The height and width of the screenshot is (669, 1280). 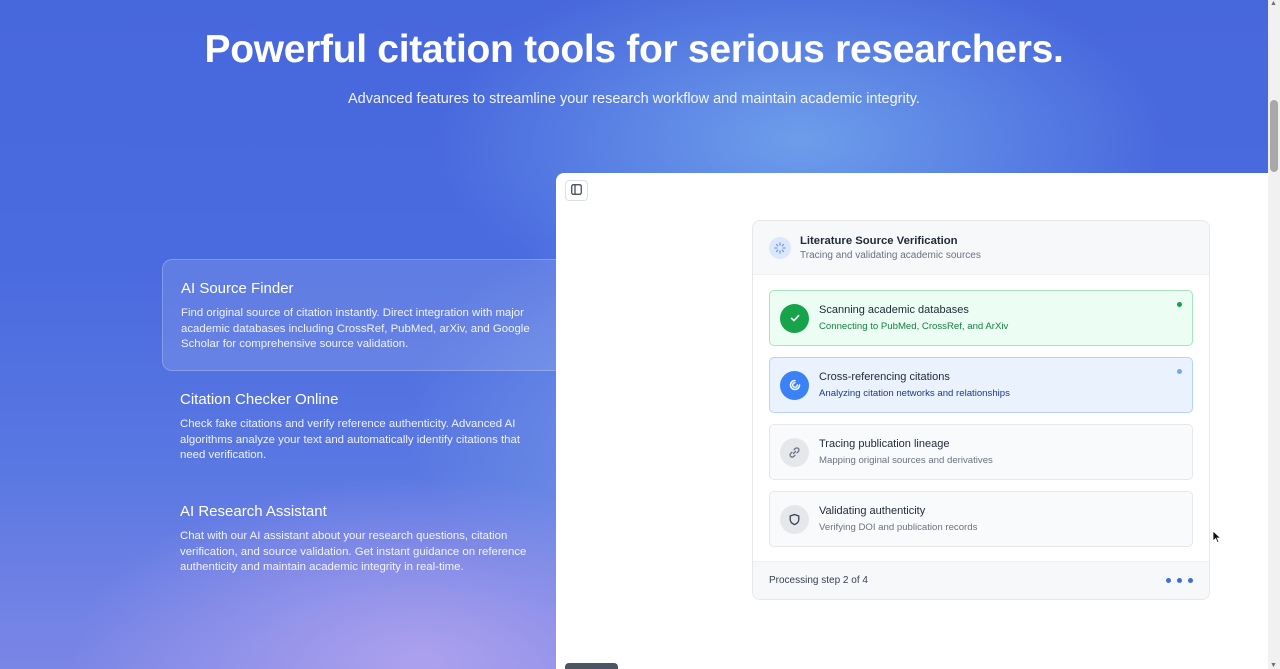 What do you see at coordinates (794, 519) in the screenshot?
I see `shield-icon` at bounding box center [794, 519].